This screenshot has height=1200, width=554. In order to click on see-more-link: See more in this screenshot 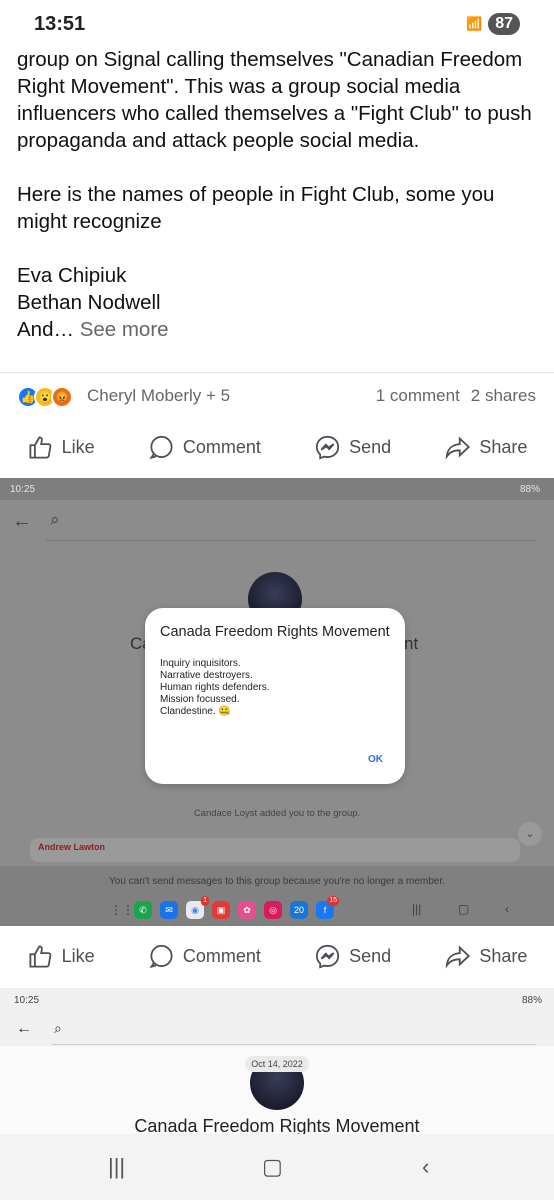, I will do `click(124, 329)`.